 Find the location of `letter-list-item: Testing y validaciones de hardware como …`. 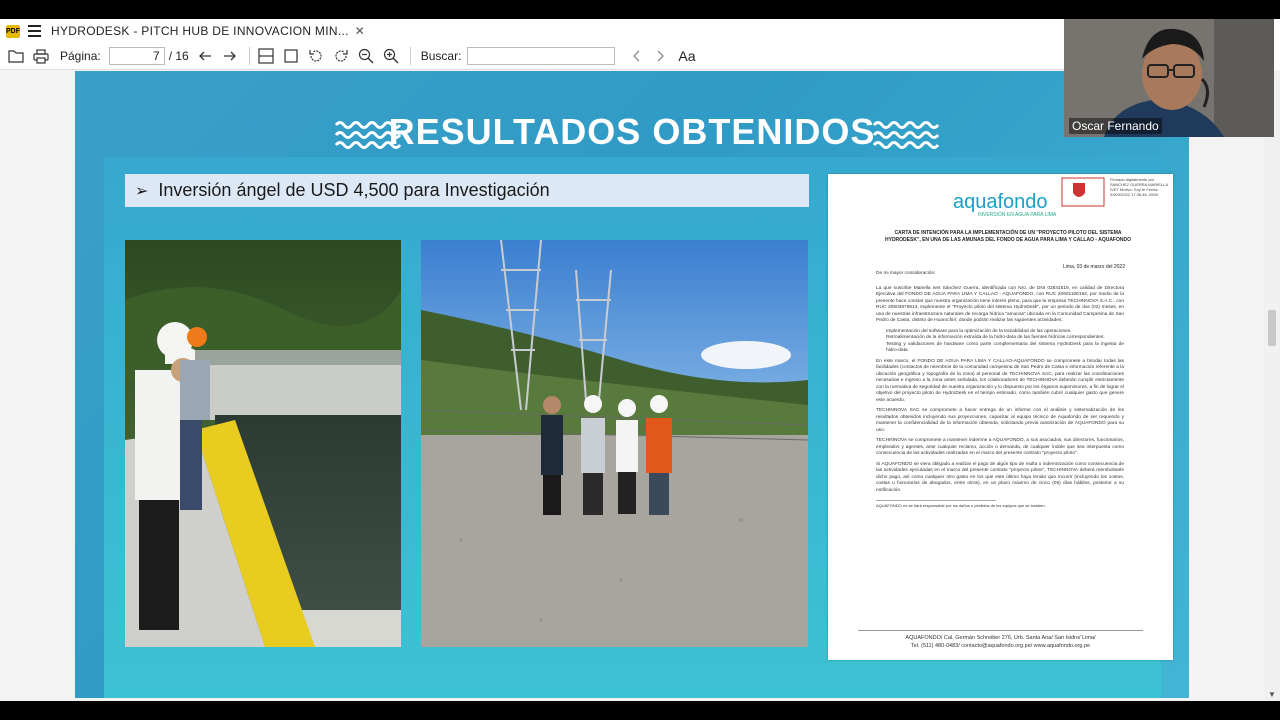

letter-list-item: Testing y validaciones de hardware como … is located at coordinates (1005, 347).